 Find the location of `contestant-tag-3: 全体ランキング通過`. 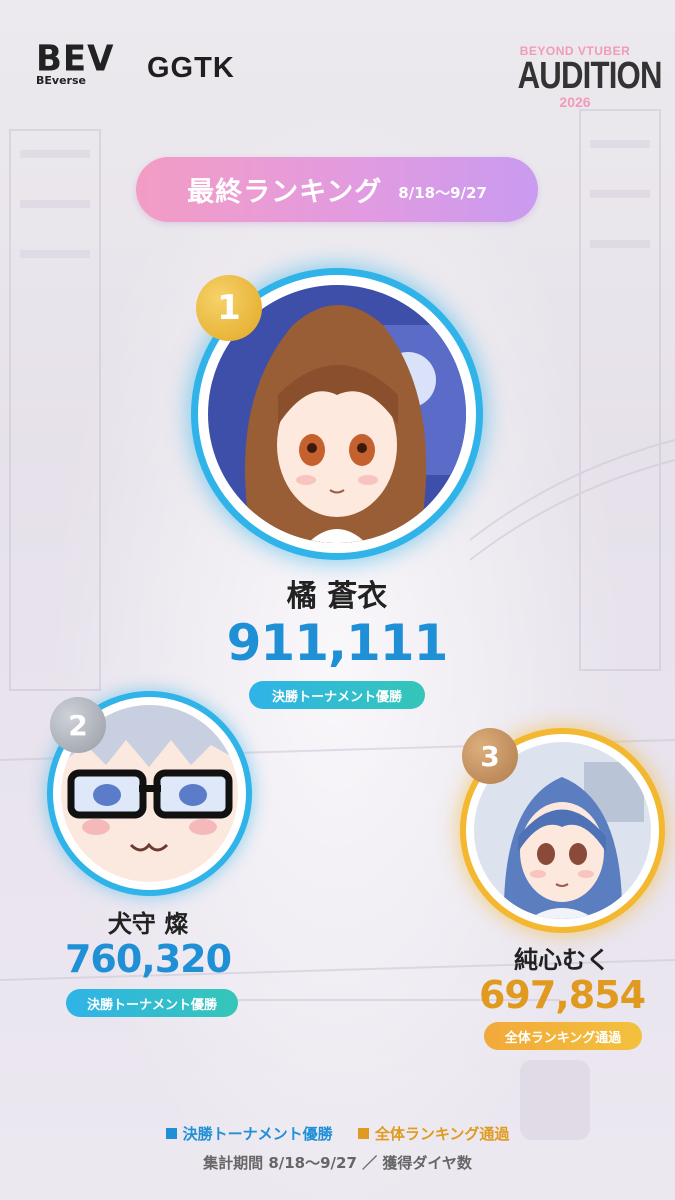

contestant-tag-3: 全体ランキング通過 is located at coordinates (563, 1036).